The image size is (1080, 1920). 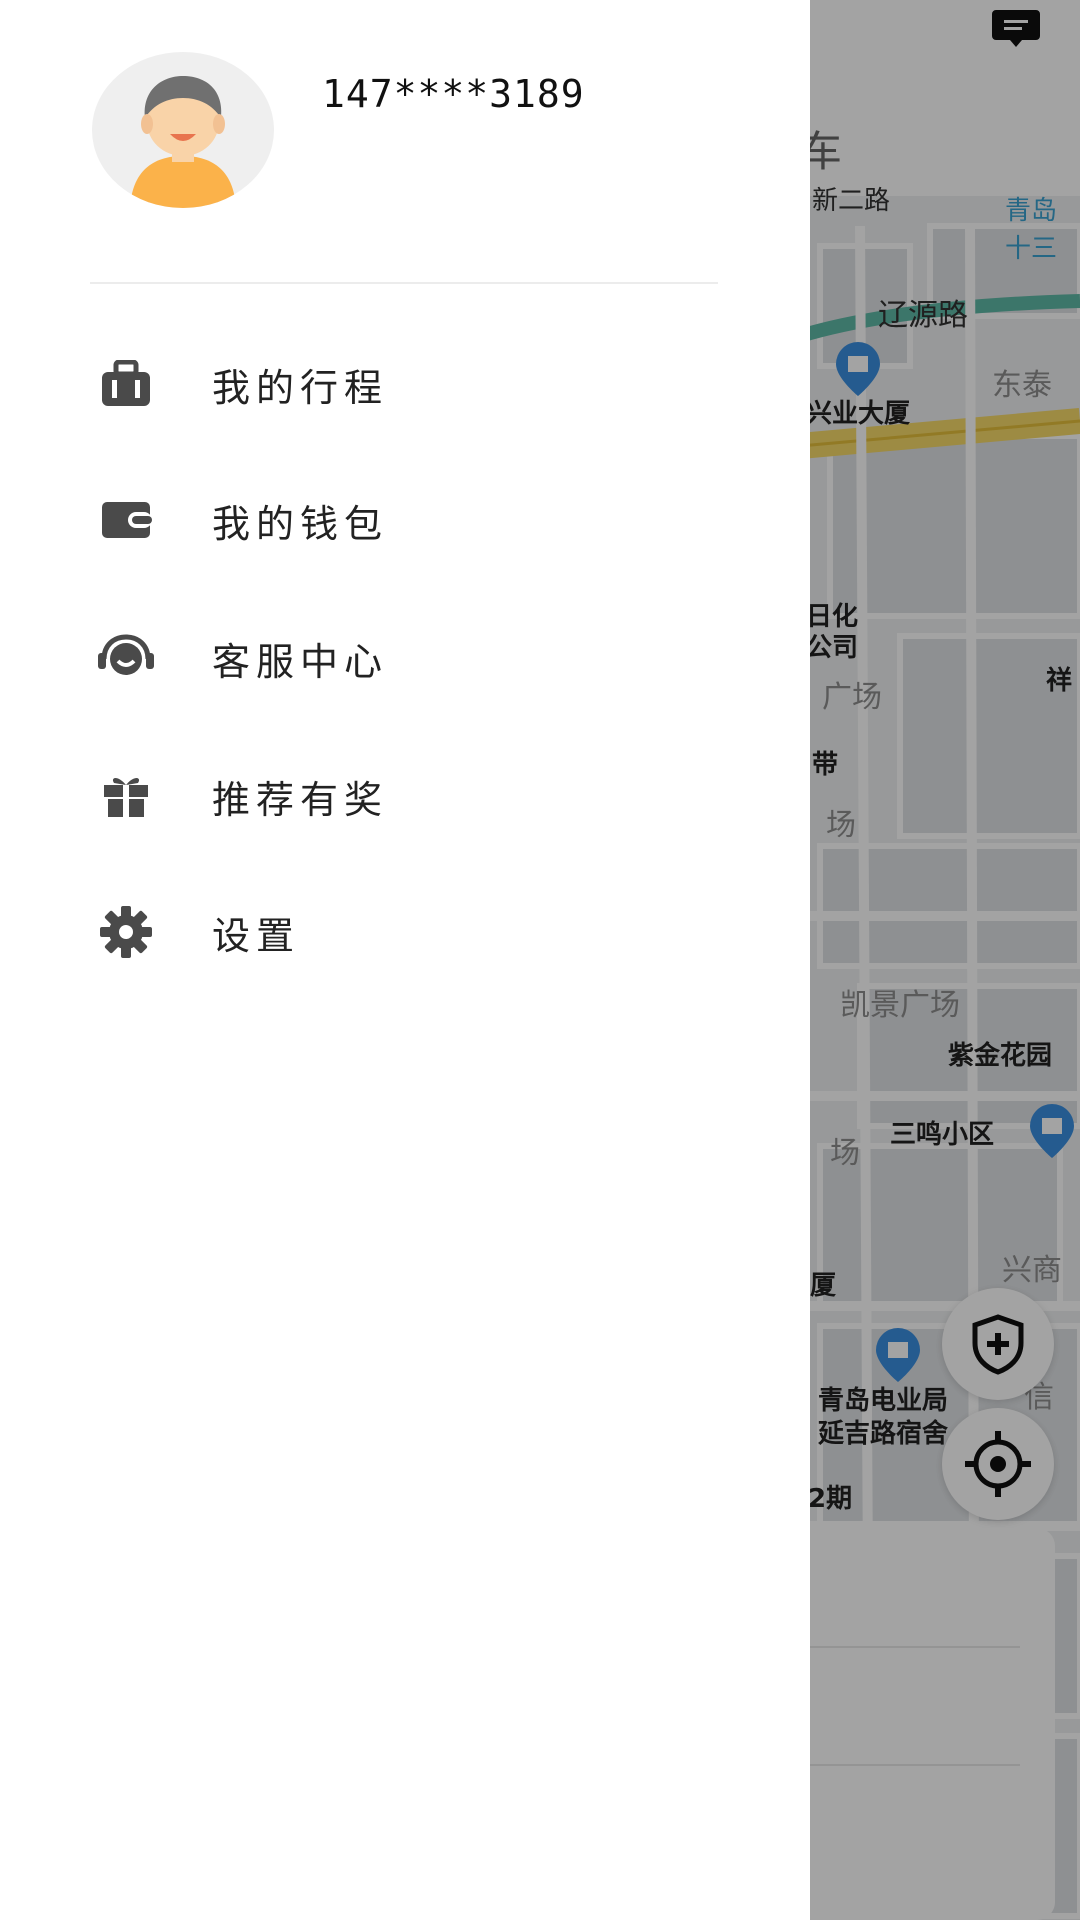 I want to click on menu-item-label: 客服中心, so click(x=300, y=661).